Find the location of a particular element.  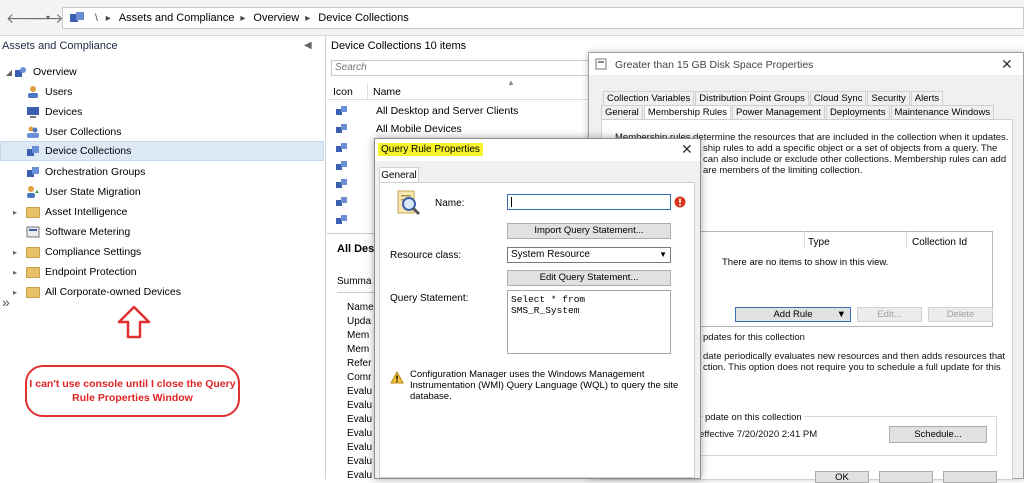

breadcrumb-item: Device Collections is located at coordinates (363, 18).